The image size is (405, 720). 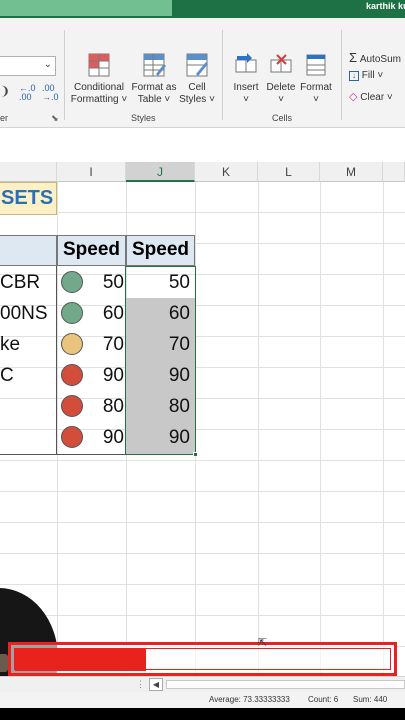 I want to click on eraser-icon: ◇, so click(x=353, y=97).